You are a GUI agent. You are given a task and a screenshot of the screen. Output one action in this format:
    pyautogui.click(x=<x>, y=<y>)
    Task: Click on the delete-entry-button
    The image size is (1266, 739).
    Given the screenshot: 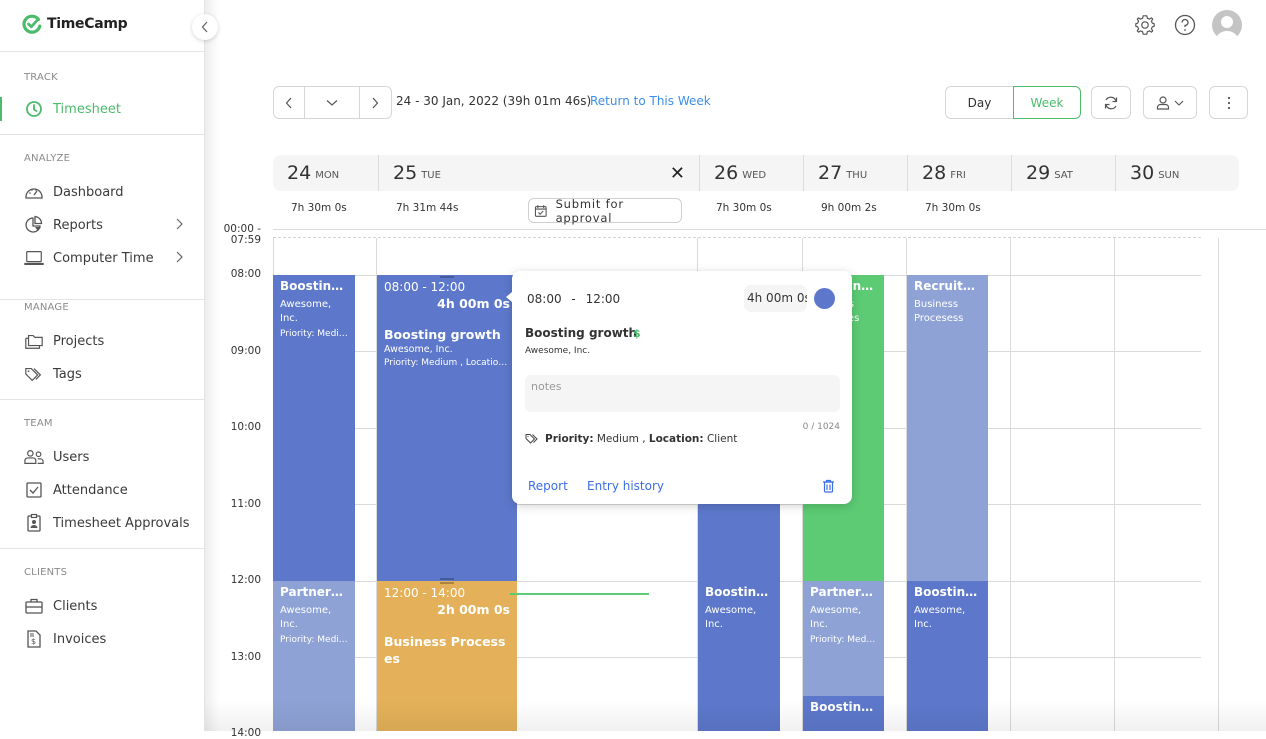 What is the action you would take?
    pyautogui.click(x=828, y=487)
    